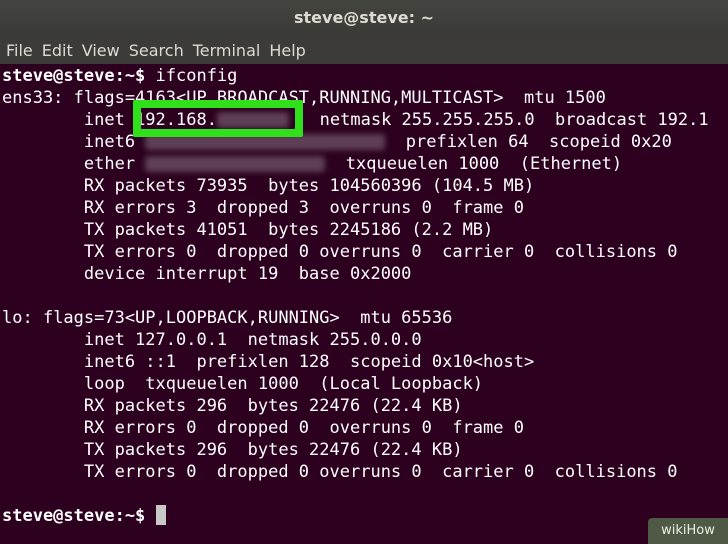 This screenshot has width=728, height=544. I want to click on netmask-text: netmask 255.255.255.0 broadcast 192.1, so click(498, 120).